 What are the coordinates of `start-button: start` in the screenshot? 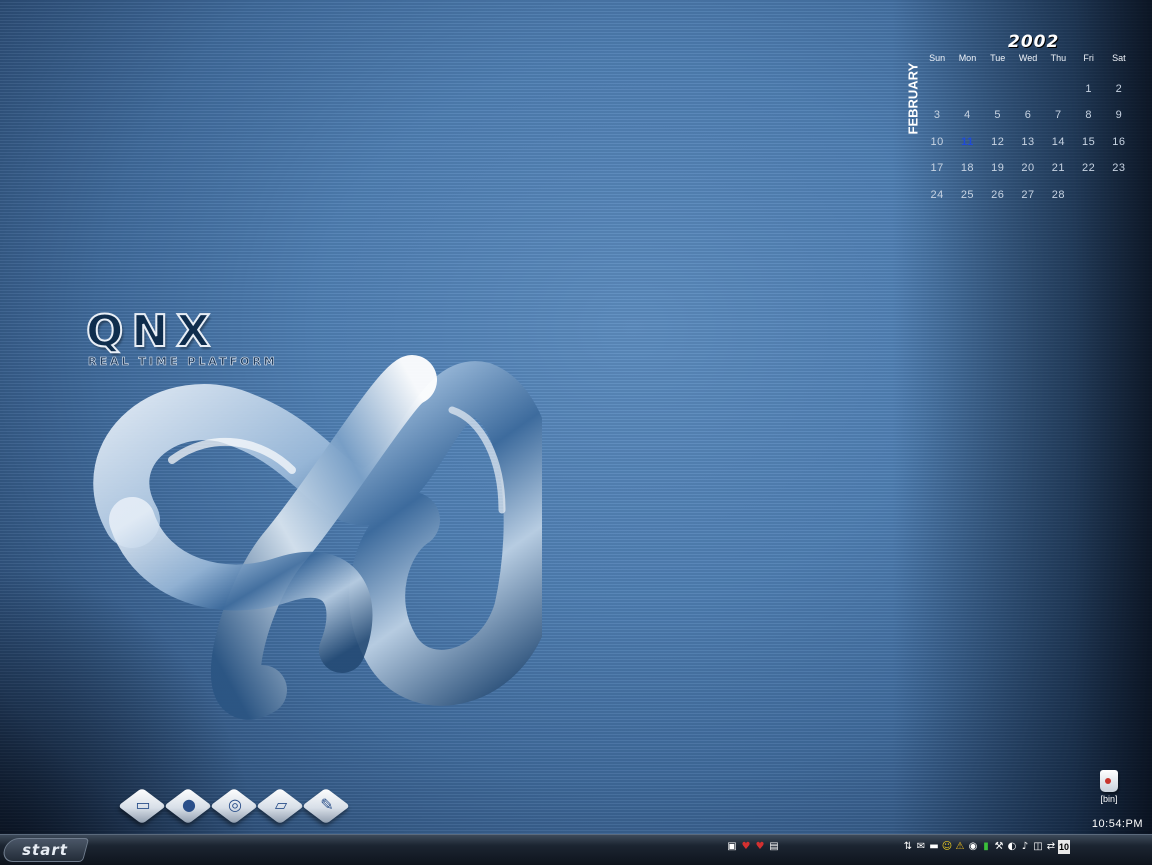 It's located at (45, 850).